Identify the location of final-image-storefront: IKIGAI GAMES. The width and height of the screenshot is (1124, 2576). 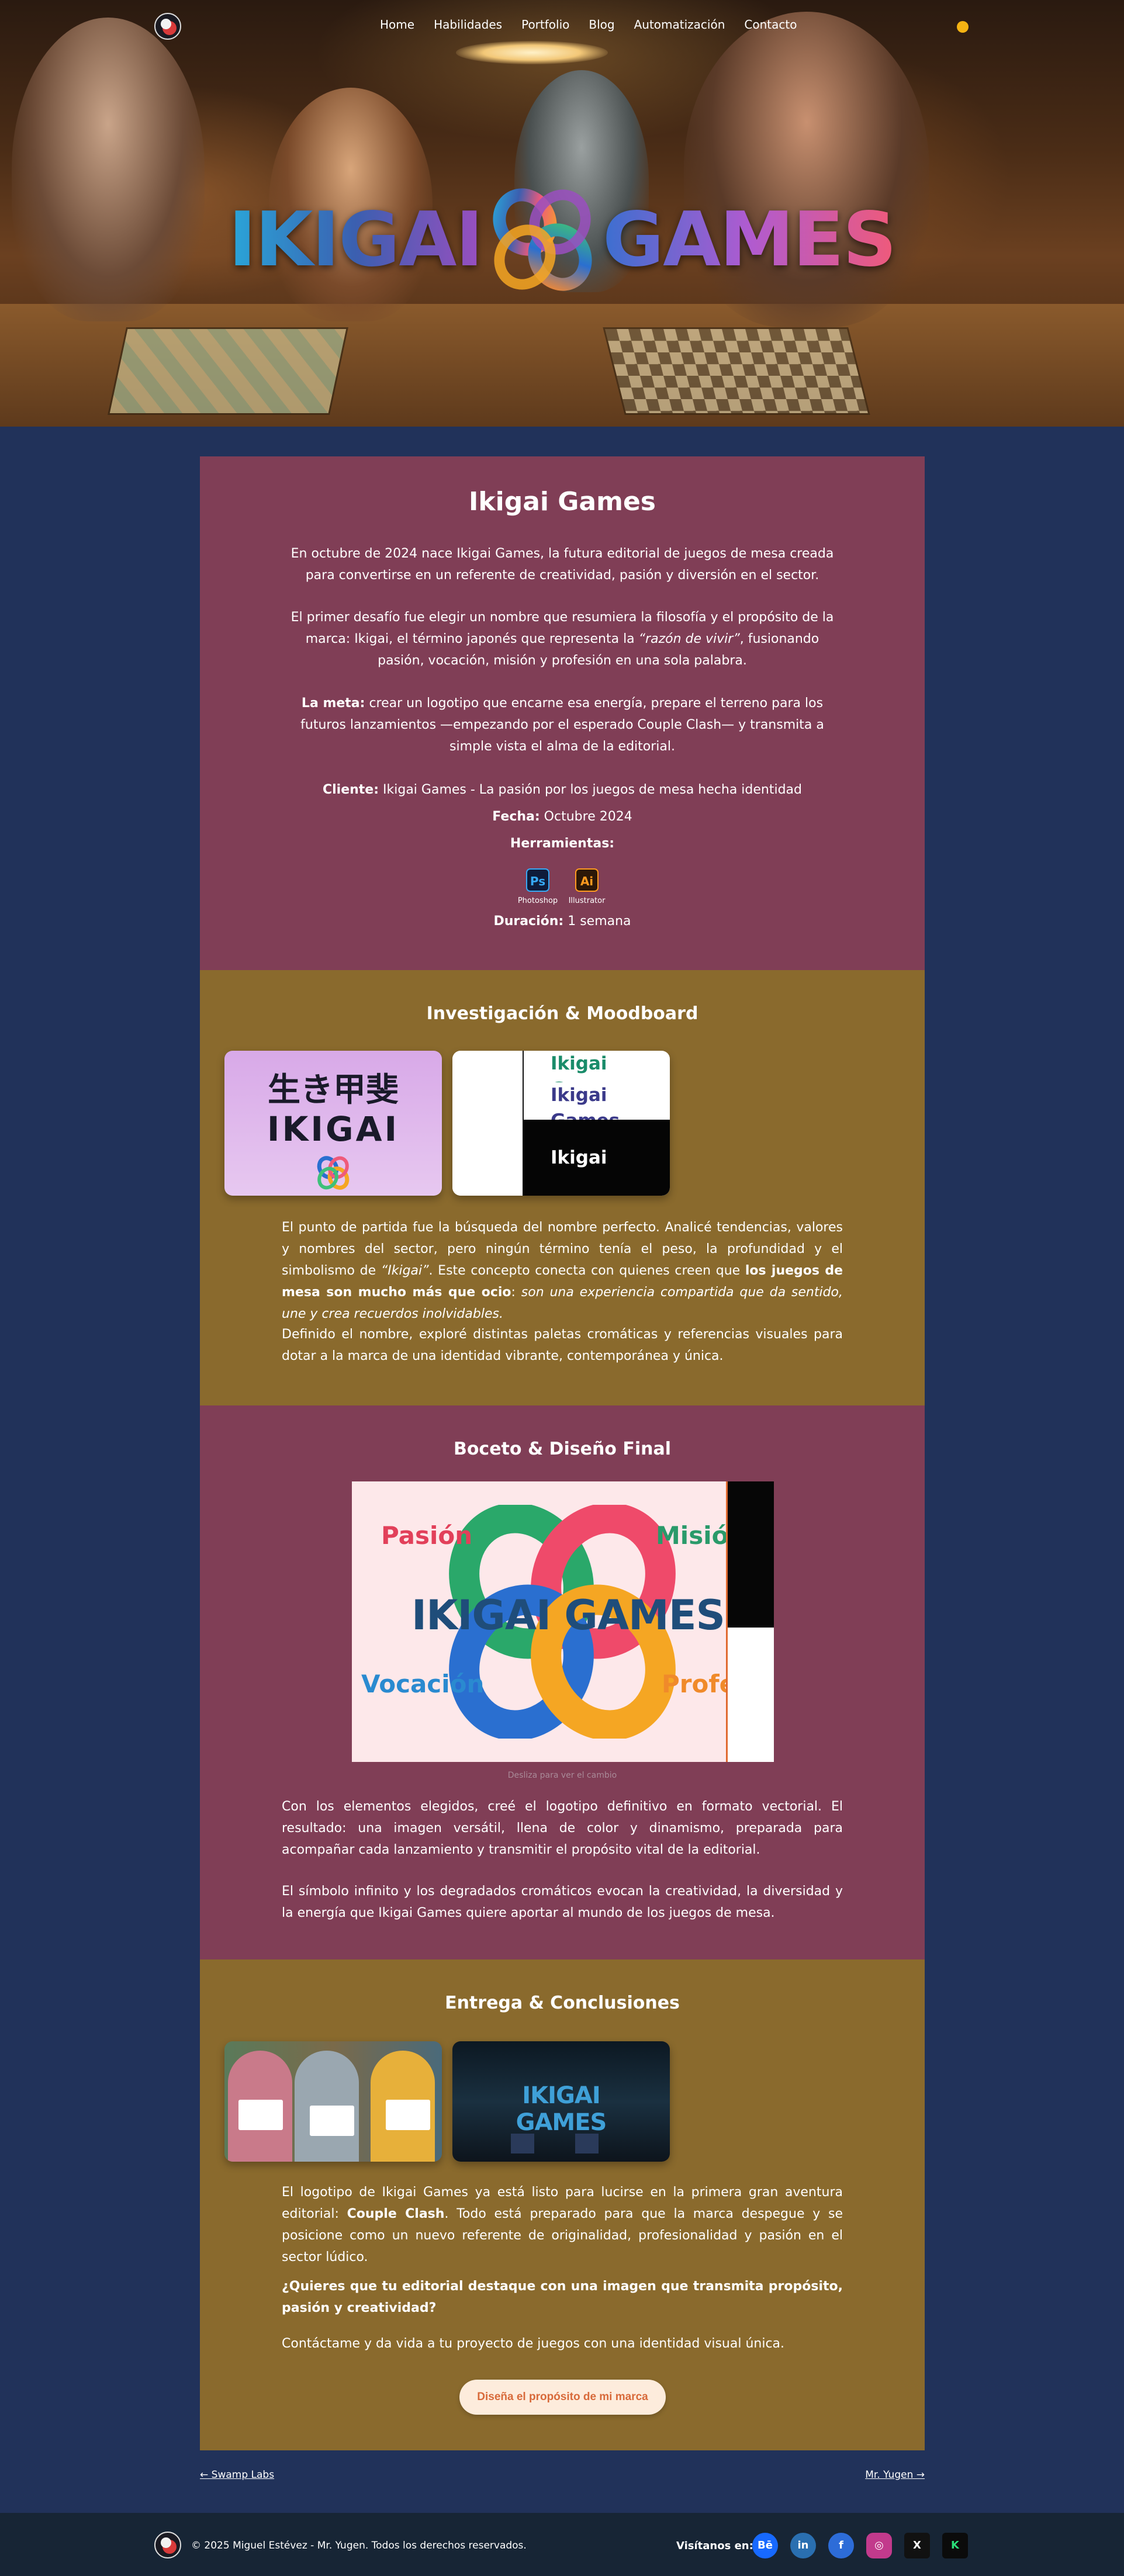
(561, 2101).